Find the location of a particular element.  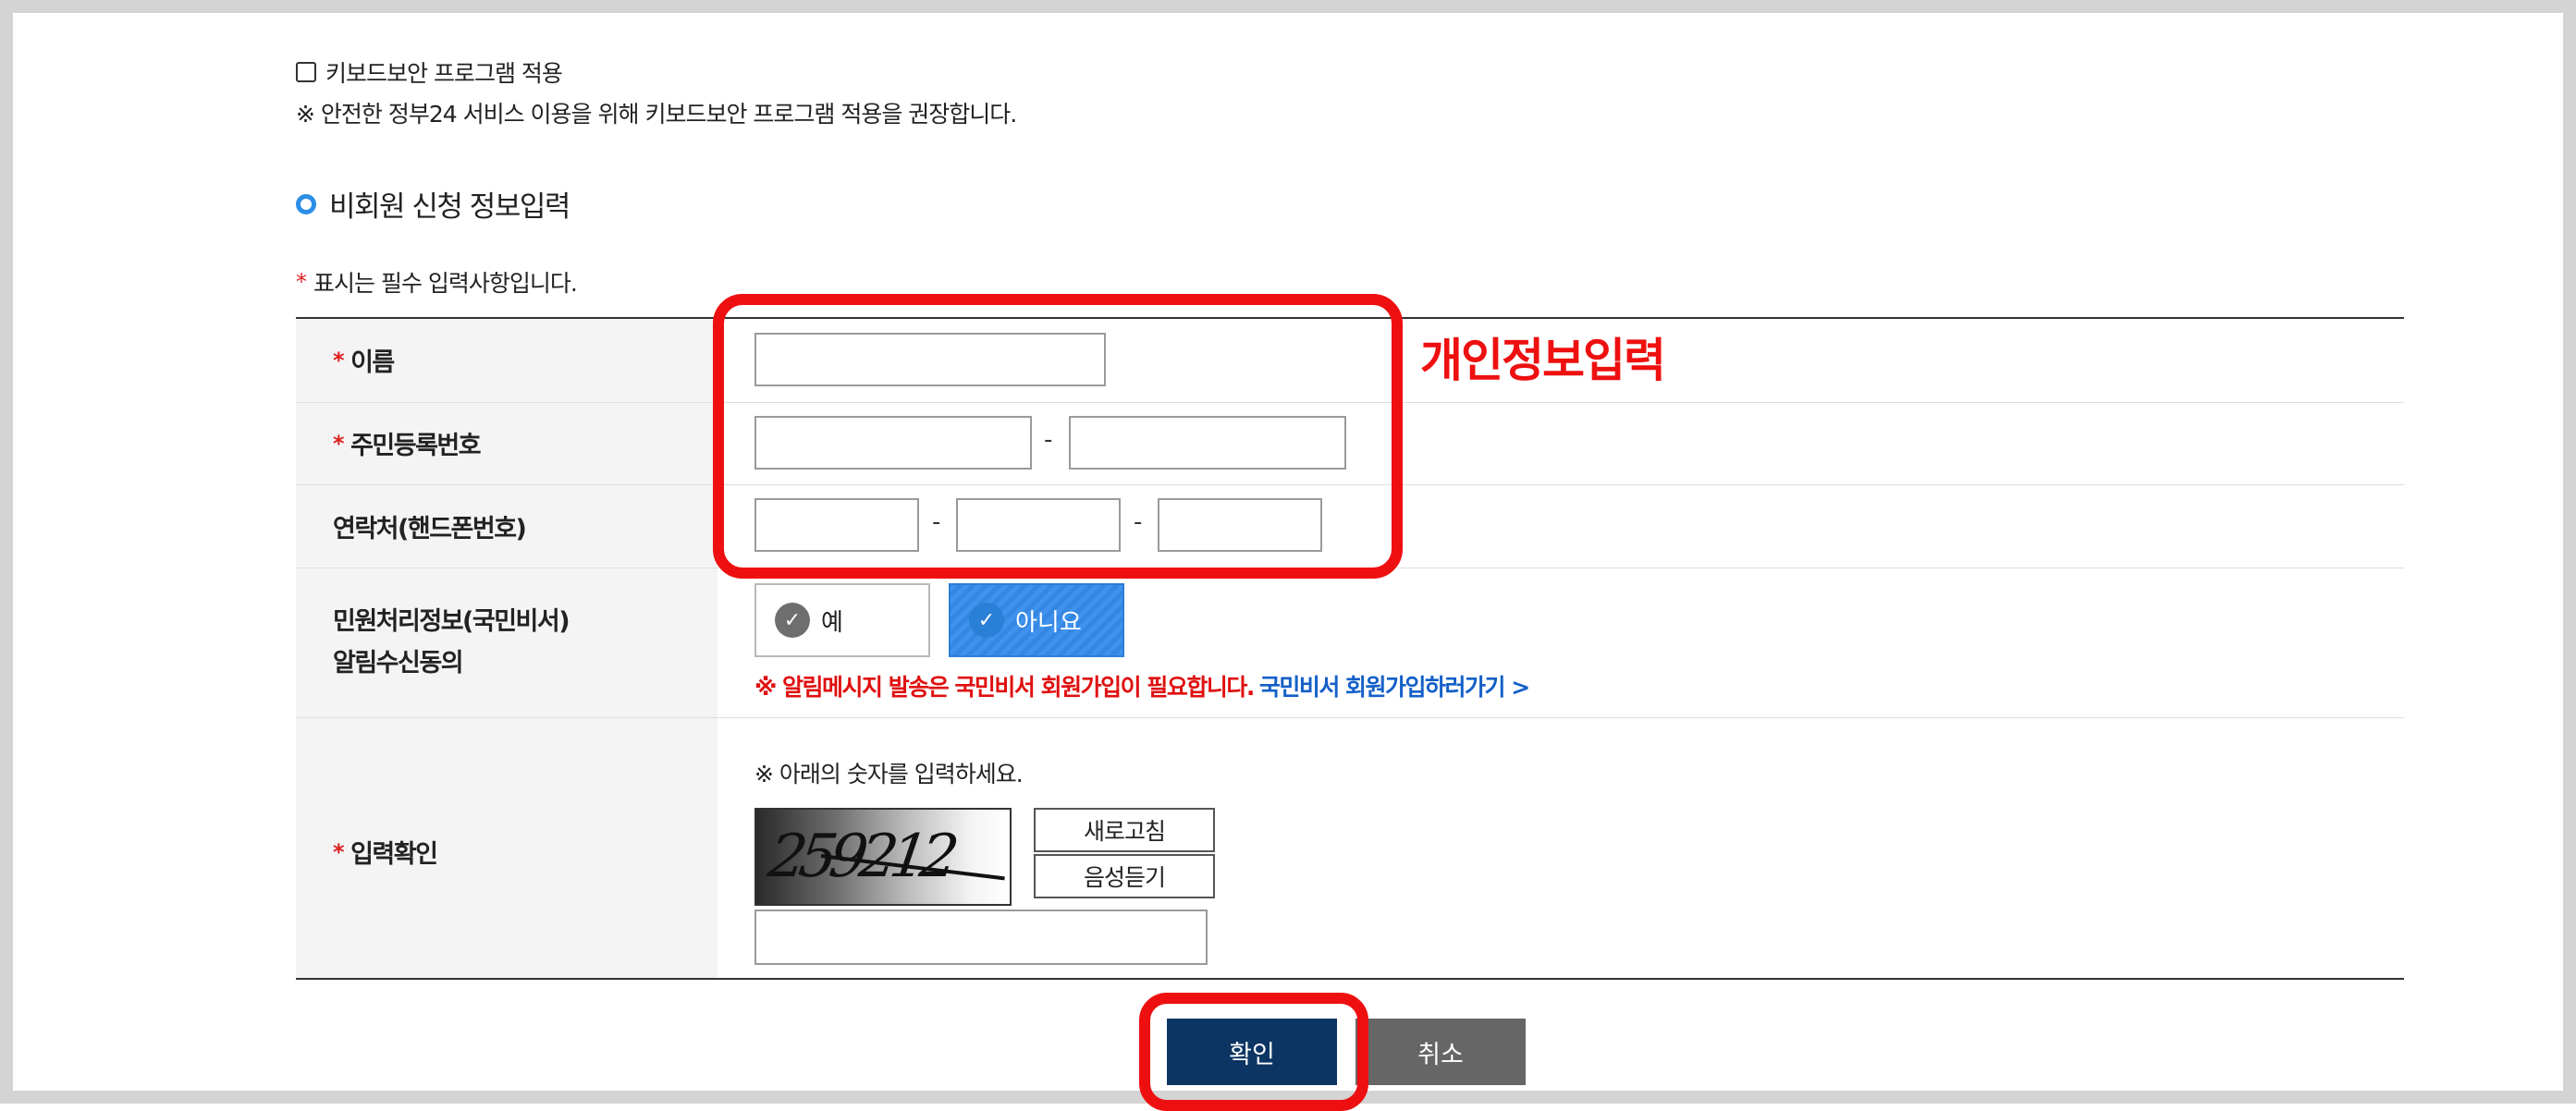

captcha-image: 259212 is located at coordinates (883, 857).